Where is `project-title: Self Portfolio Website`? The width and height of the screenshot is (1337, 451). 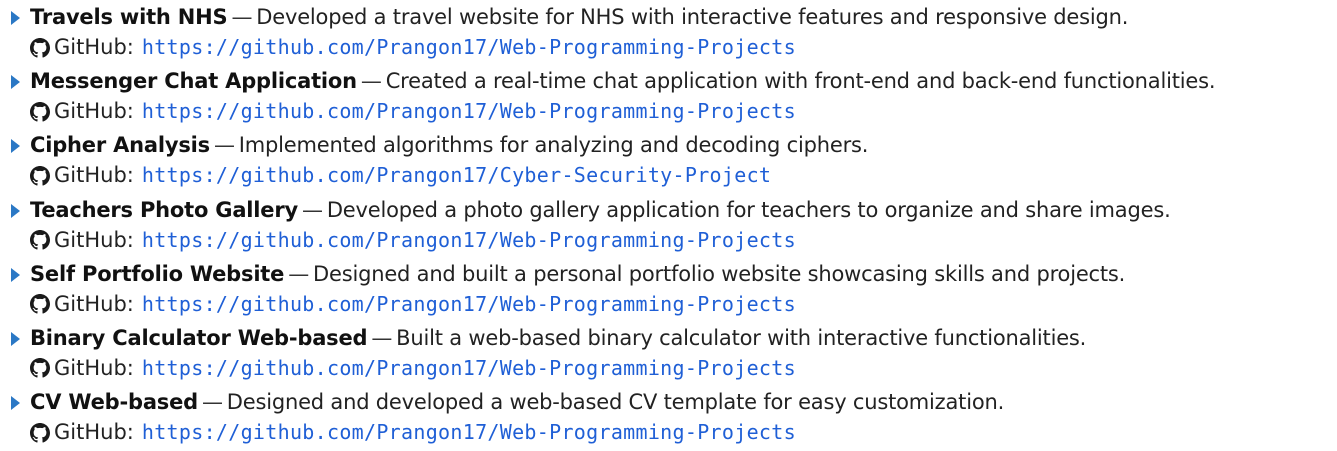 project-title: Self Portfolio Website is located at coordinates (157, 273).